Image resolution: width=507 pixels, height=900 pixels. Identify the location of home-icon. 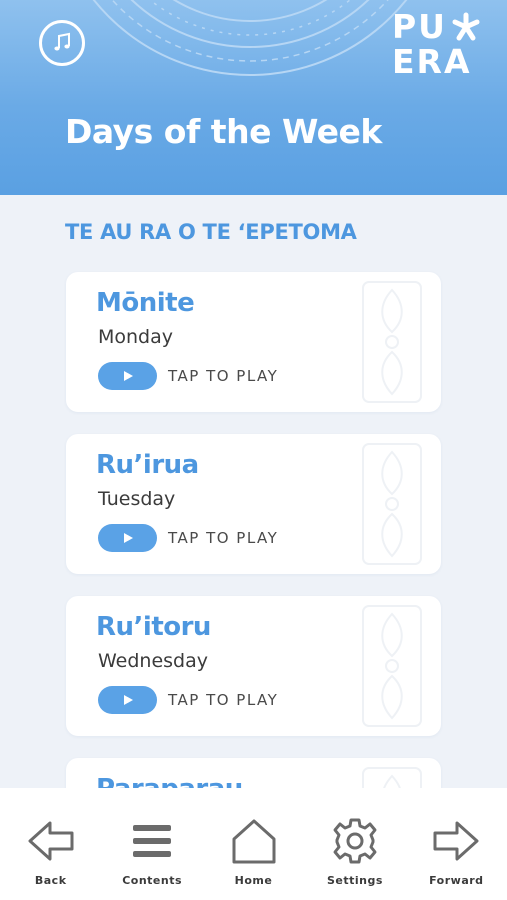
(254, 841).